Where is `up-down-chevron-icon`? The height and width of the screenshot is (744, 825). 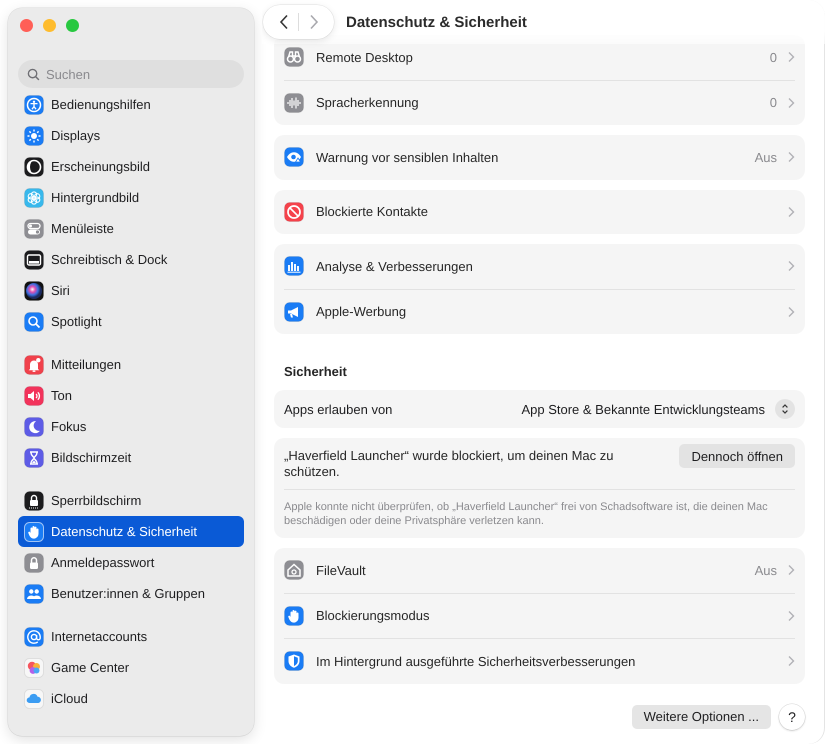
up-down-chevron-icon is located at coordinates (785, 409).